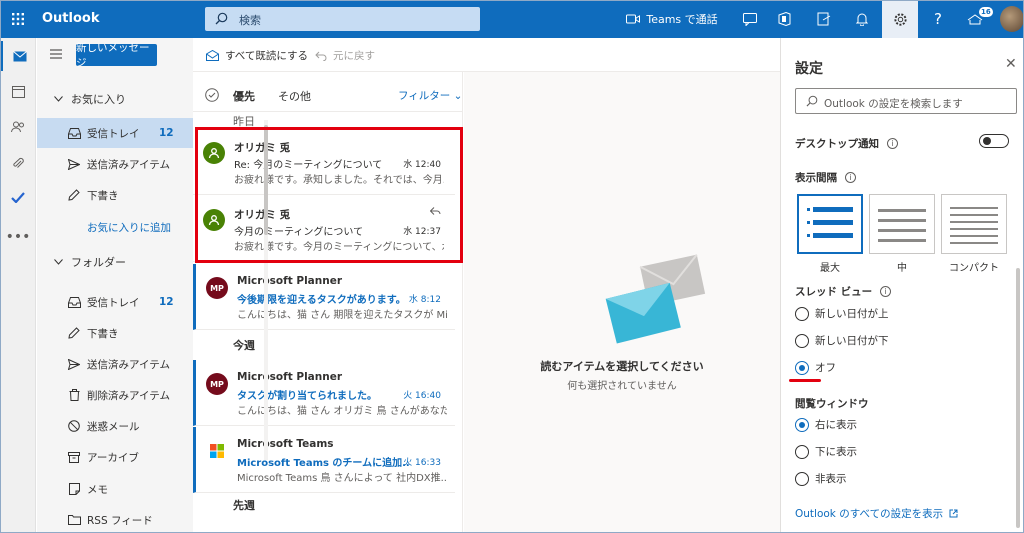 This screenshot has height=533, width=1024. Describe the element at coordinates (115, 164) in the screenshot. I see `folder-favorite-sent: 送信済みアイテム` at that location.